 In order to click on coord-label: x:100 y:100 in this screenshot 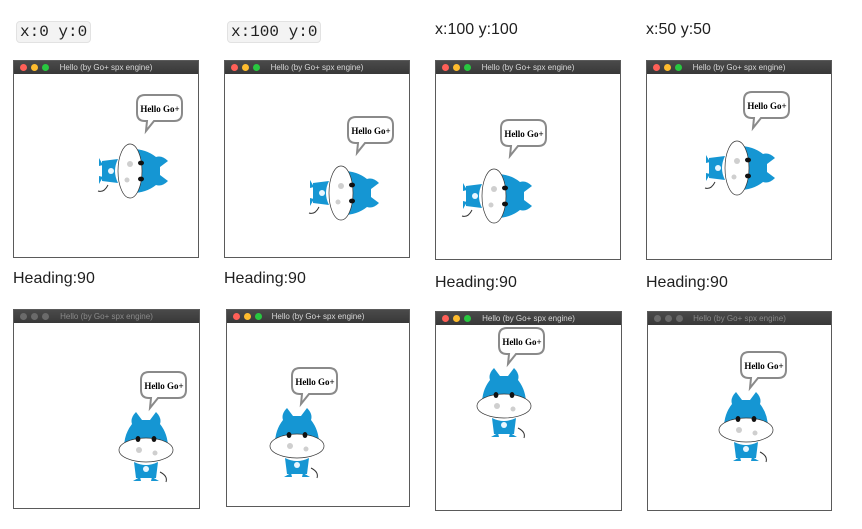, I will do `click(476, 29)`.